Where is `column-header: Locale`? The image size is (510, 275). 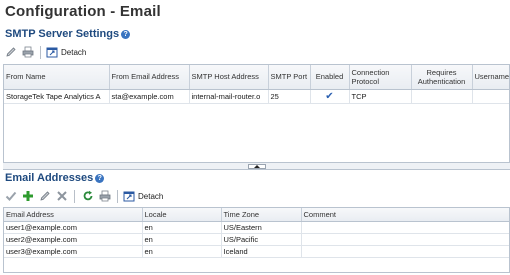 column-header: Locale is located at coordinates (182, 215).